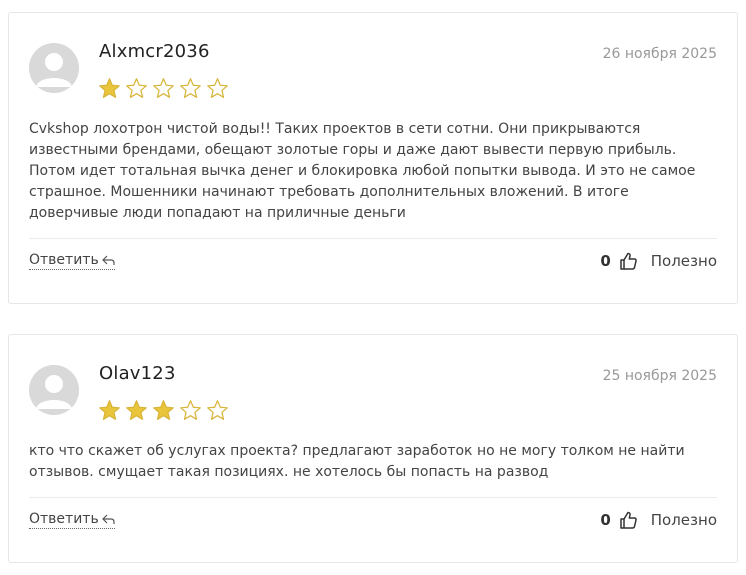 The width and height of the screenshot is (746, 575). I want to click on review-author: Olav123, so click(137, 373).